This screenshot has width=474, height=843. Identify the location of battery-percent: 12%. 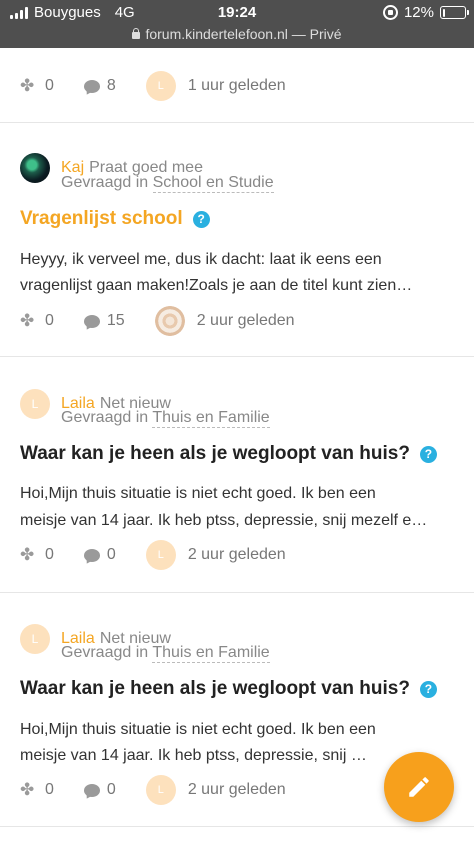
(418, 12).